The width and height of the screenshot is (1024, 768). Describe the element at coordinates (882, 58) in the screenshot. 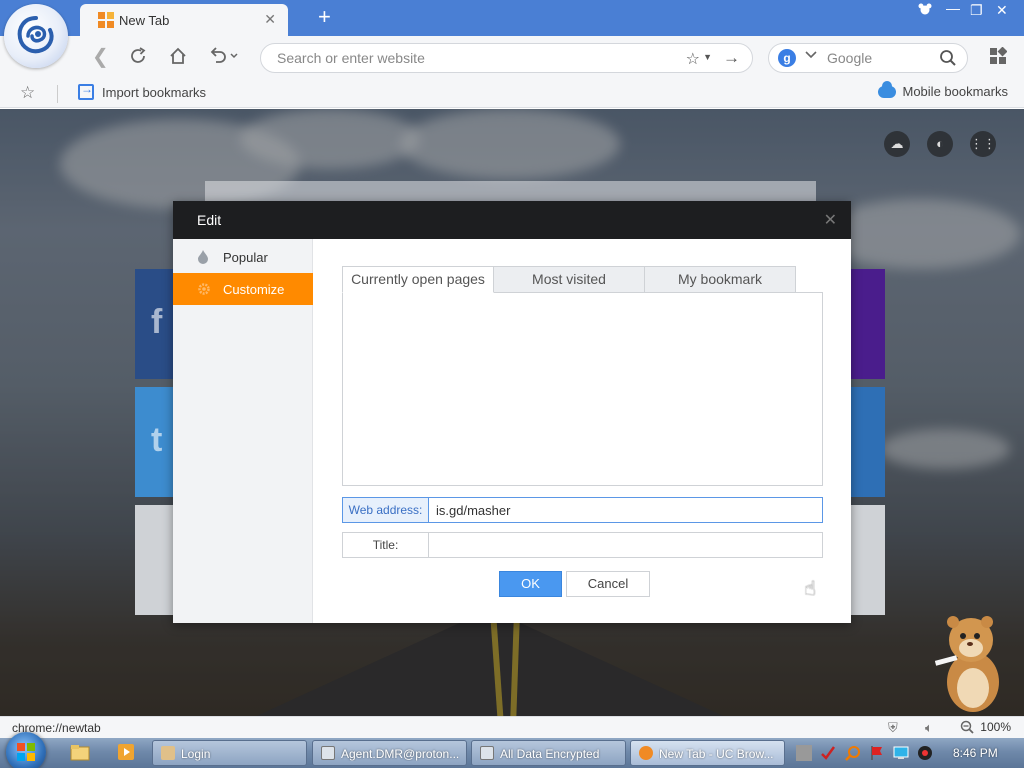

I see `search-input` at that location.